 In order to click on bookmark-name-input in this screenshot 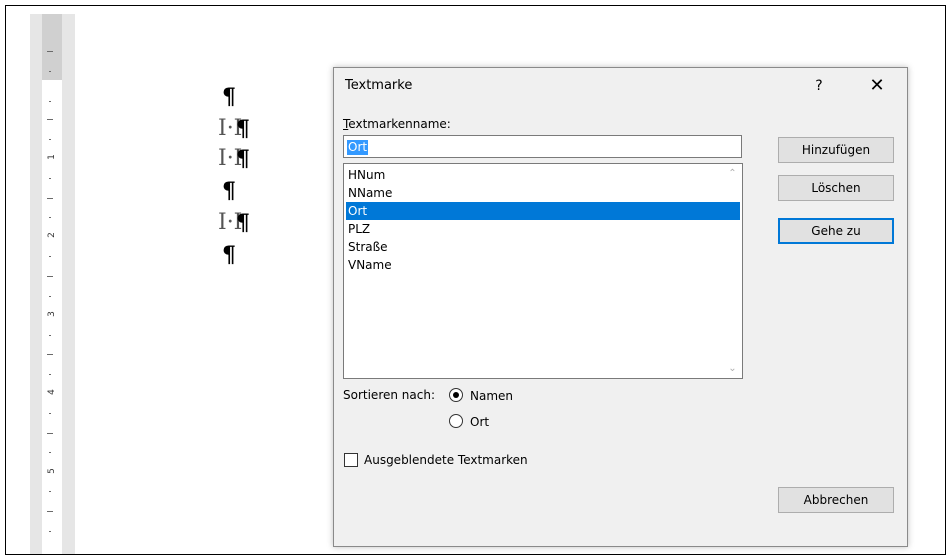, I will do `click(542, 146)`.